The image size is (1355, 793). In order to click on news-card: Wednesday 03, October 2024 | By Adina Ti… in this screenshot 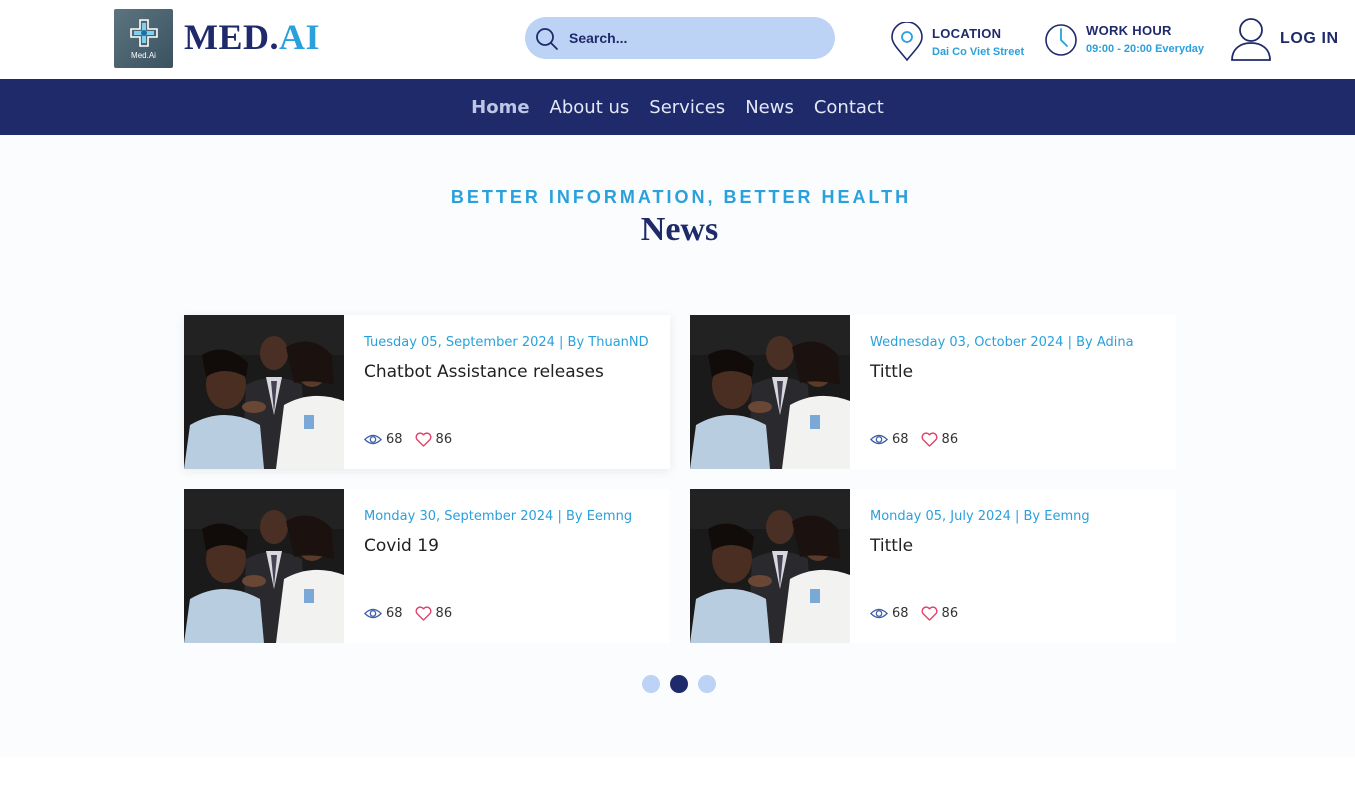, I will do `click(933, 392)`.